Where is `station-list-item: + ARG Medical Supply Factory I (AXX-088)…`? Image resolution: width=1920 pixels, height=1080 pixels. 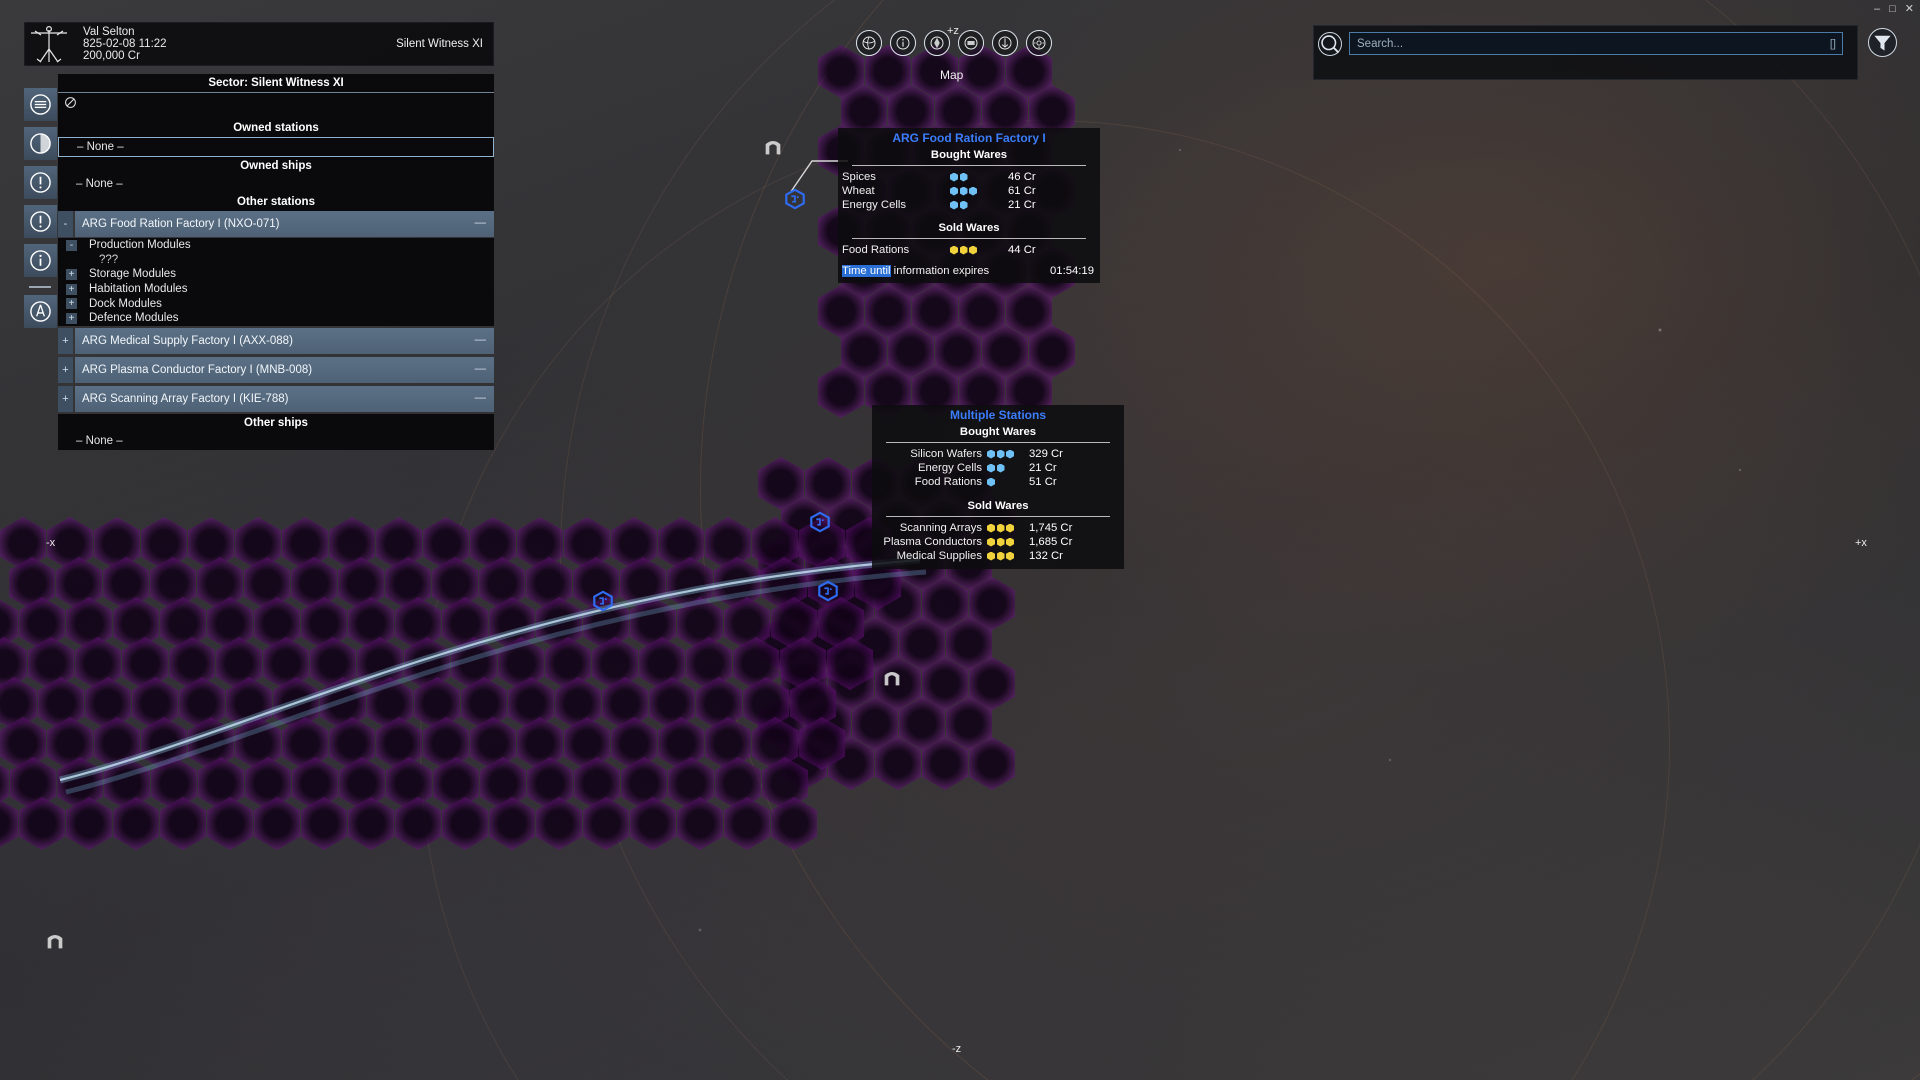
station-list-item: + ARG Medical Supply Factory I (AXX-088)… is located at coordinates (276, 340).